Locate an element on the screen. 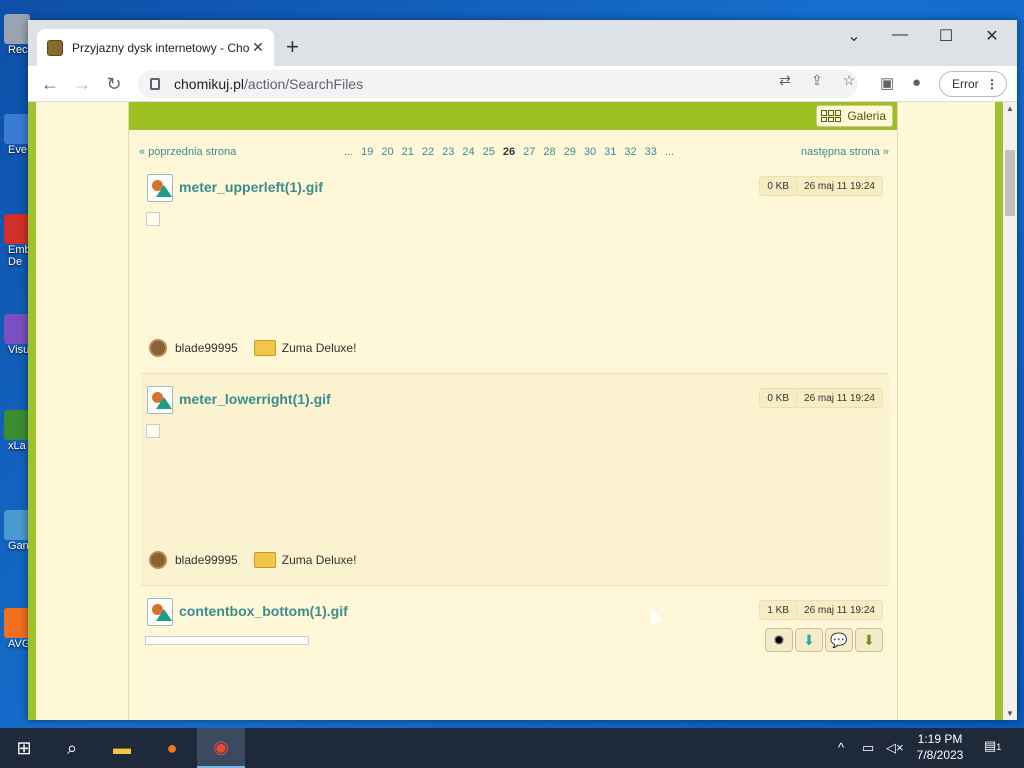  page-number-link: 25 is located at coordinates (489, 152).